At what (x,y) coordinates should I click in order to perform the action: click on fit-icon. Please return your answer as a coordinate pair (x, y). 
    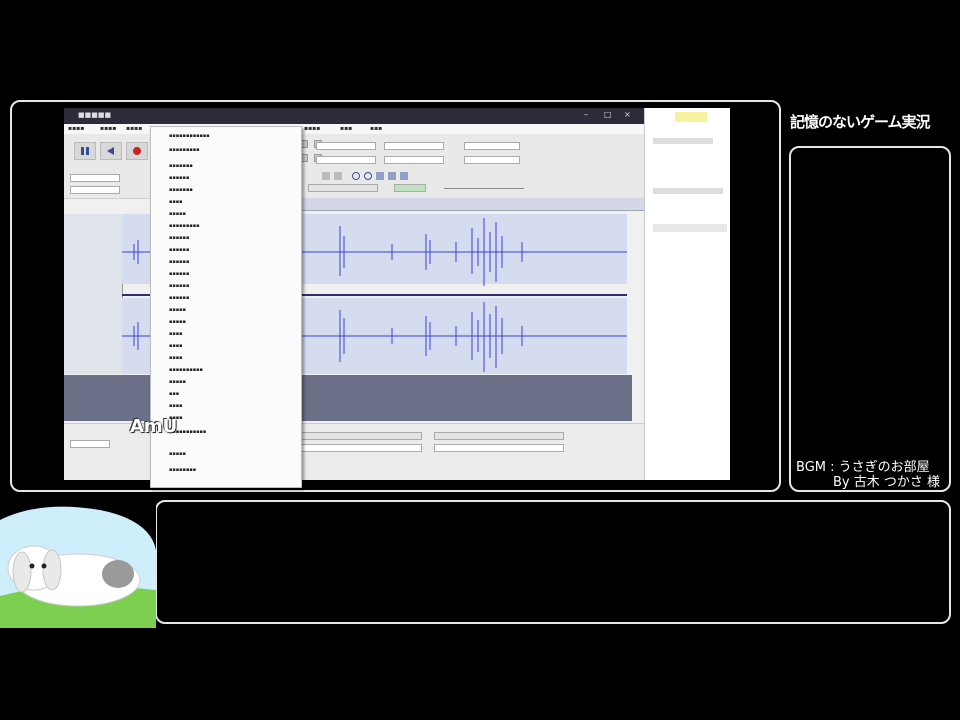
    Looking at the image, I should click on (380, 176).